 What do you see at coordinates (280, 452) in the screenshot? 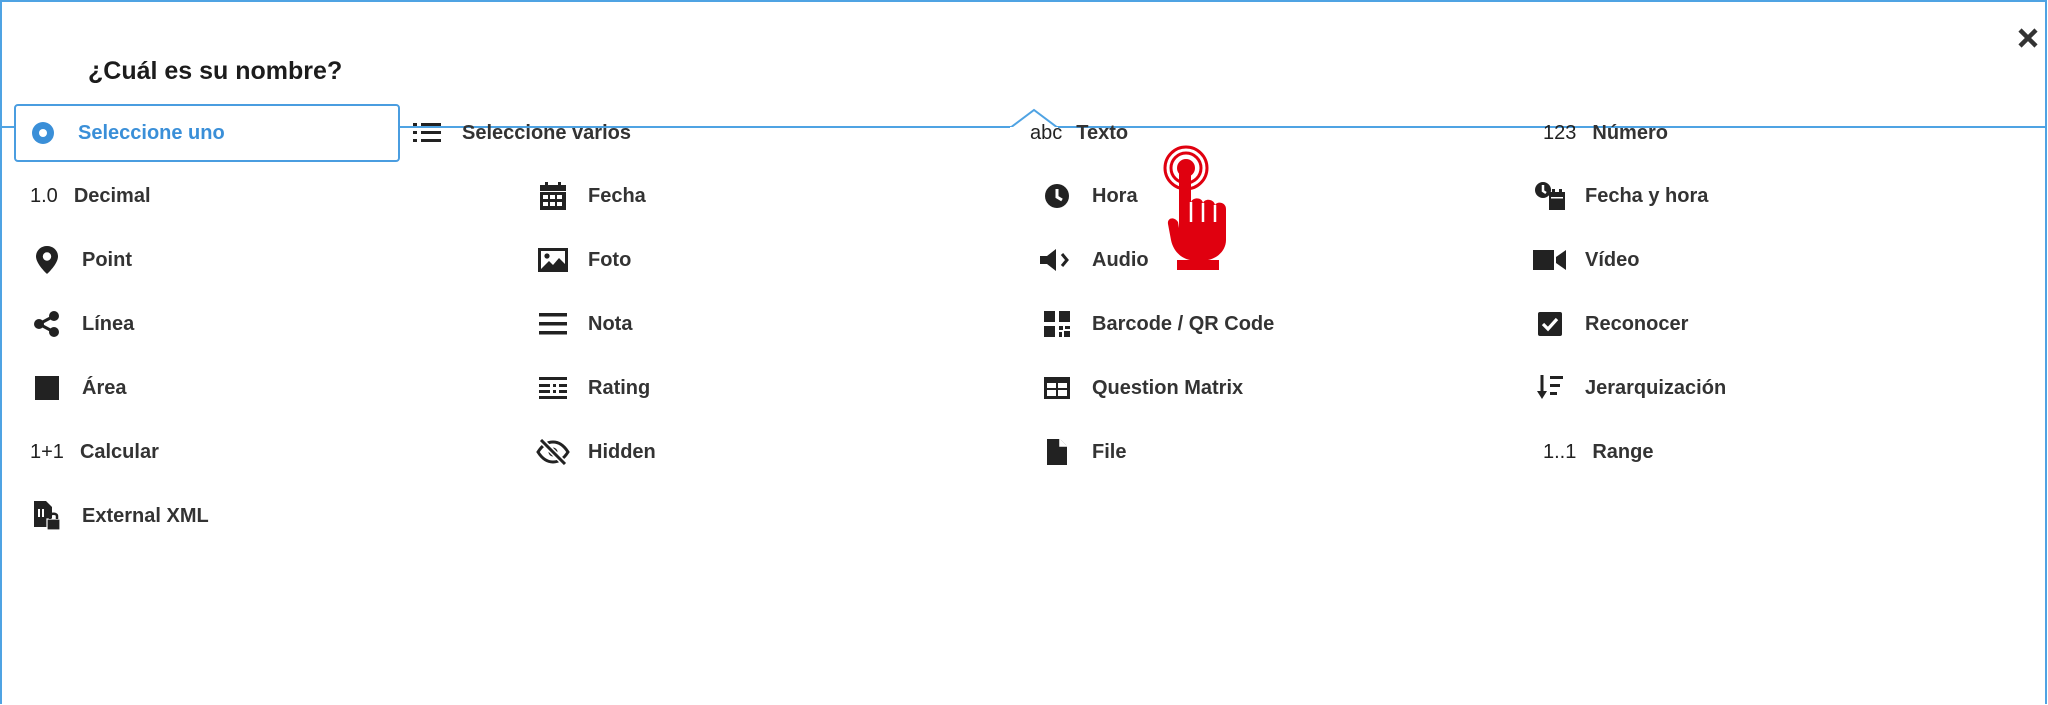
I see `type-option-calculate: 1+1 Calcular` at bounding box center [280, 452].